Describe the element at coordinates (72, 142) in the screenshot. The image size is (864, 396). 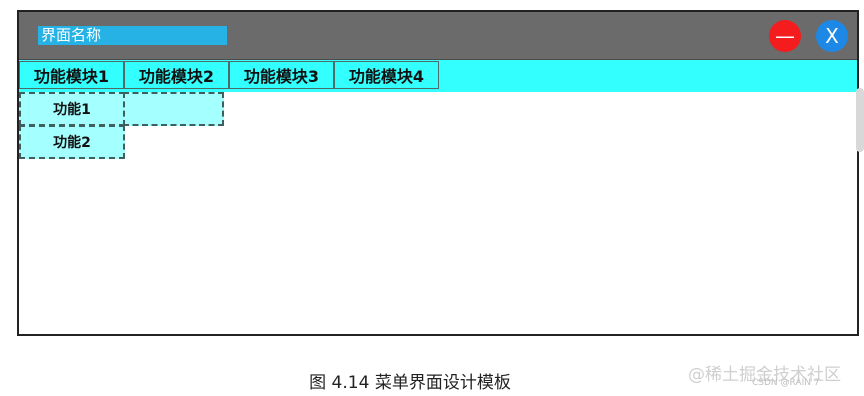
I see `submenu-item-function-2: 功能2` at that location.